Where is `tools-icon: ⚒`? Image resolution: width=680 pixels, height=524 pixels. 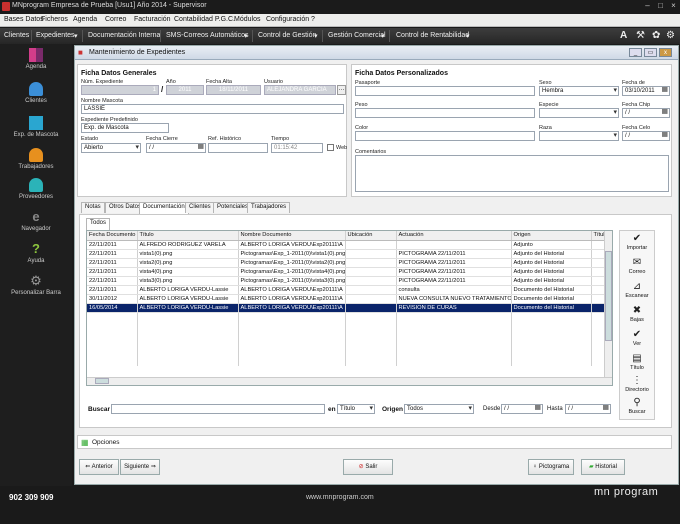
tools-icon: ⚒ is located at coordinates (640, 35).